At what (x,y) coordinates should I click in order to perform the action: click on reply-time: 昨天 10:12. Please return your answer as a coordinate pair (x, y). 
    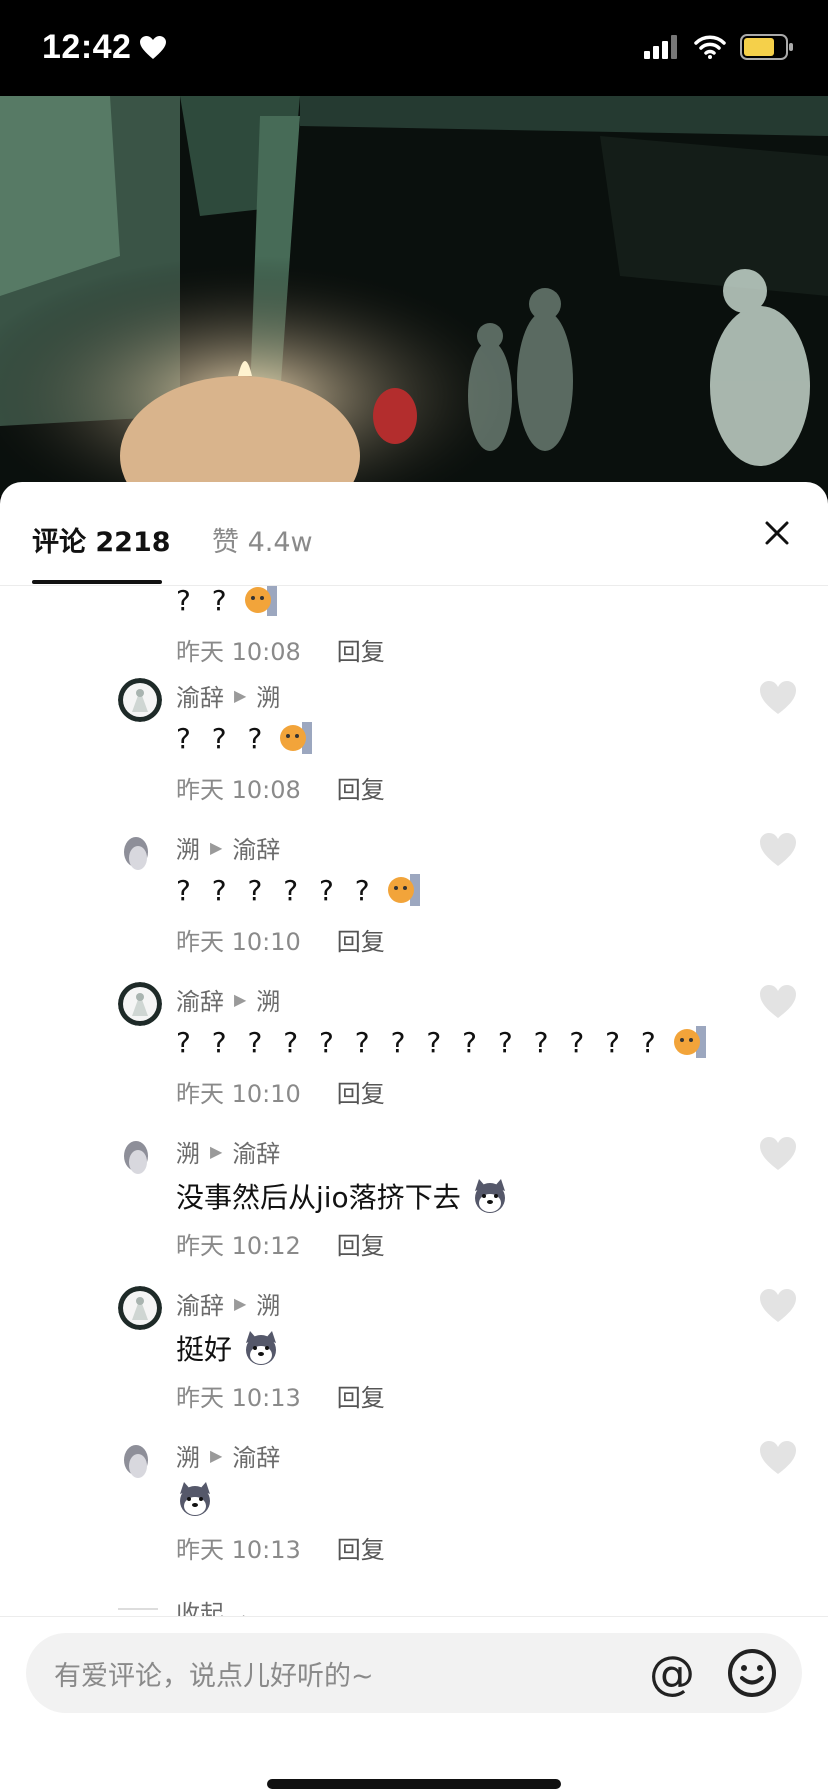
    Looking at the image, I should click on (238, 1246).